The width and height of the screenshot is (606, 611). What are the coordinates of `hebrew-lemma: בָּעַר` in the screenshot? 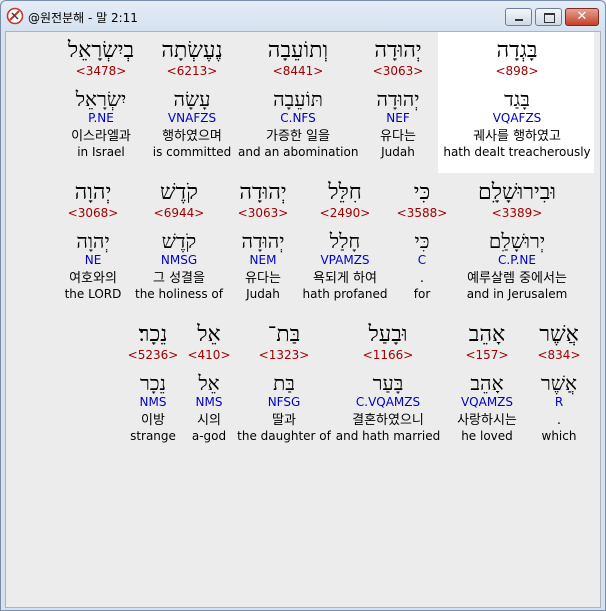 It's located at (388, 383).